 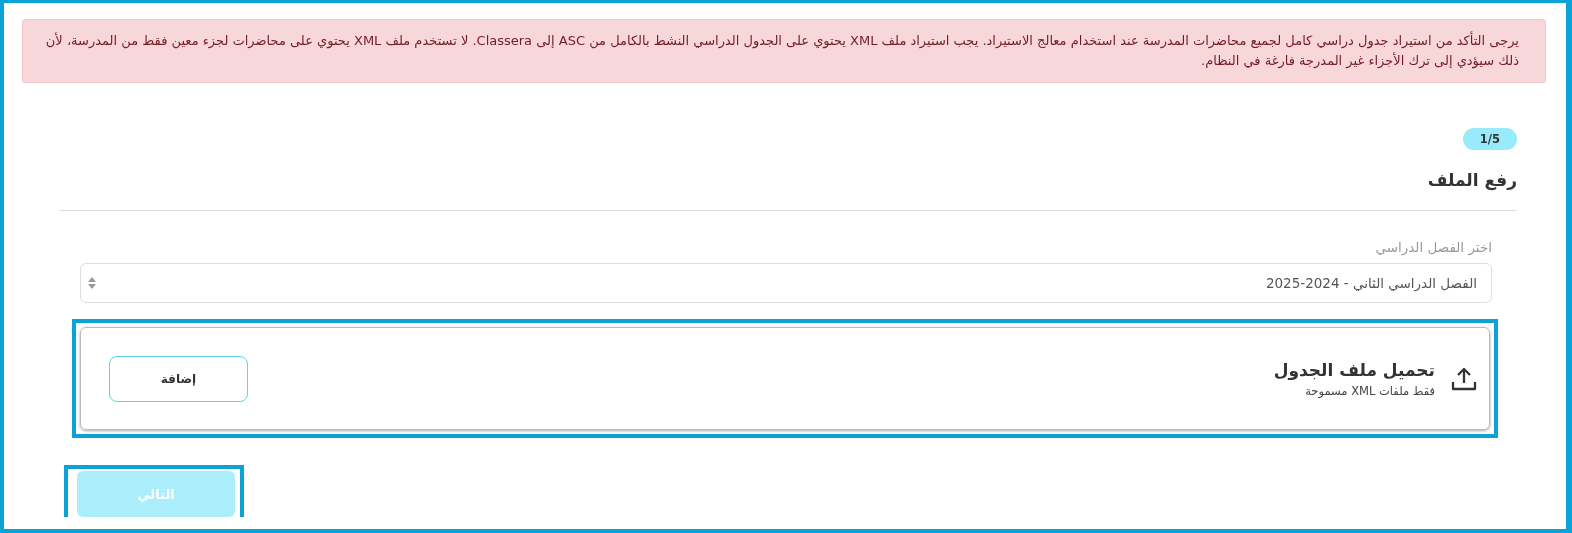 I want to click on field-label: اختر الفصل الدراسي, so click(x=1433, y=247).